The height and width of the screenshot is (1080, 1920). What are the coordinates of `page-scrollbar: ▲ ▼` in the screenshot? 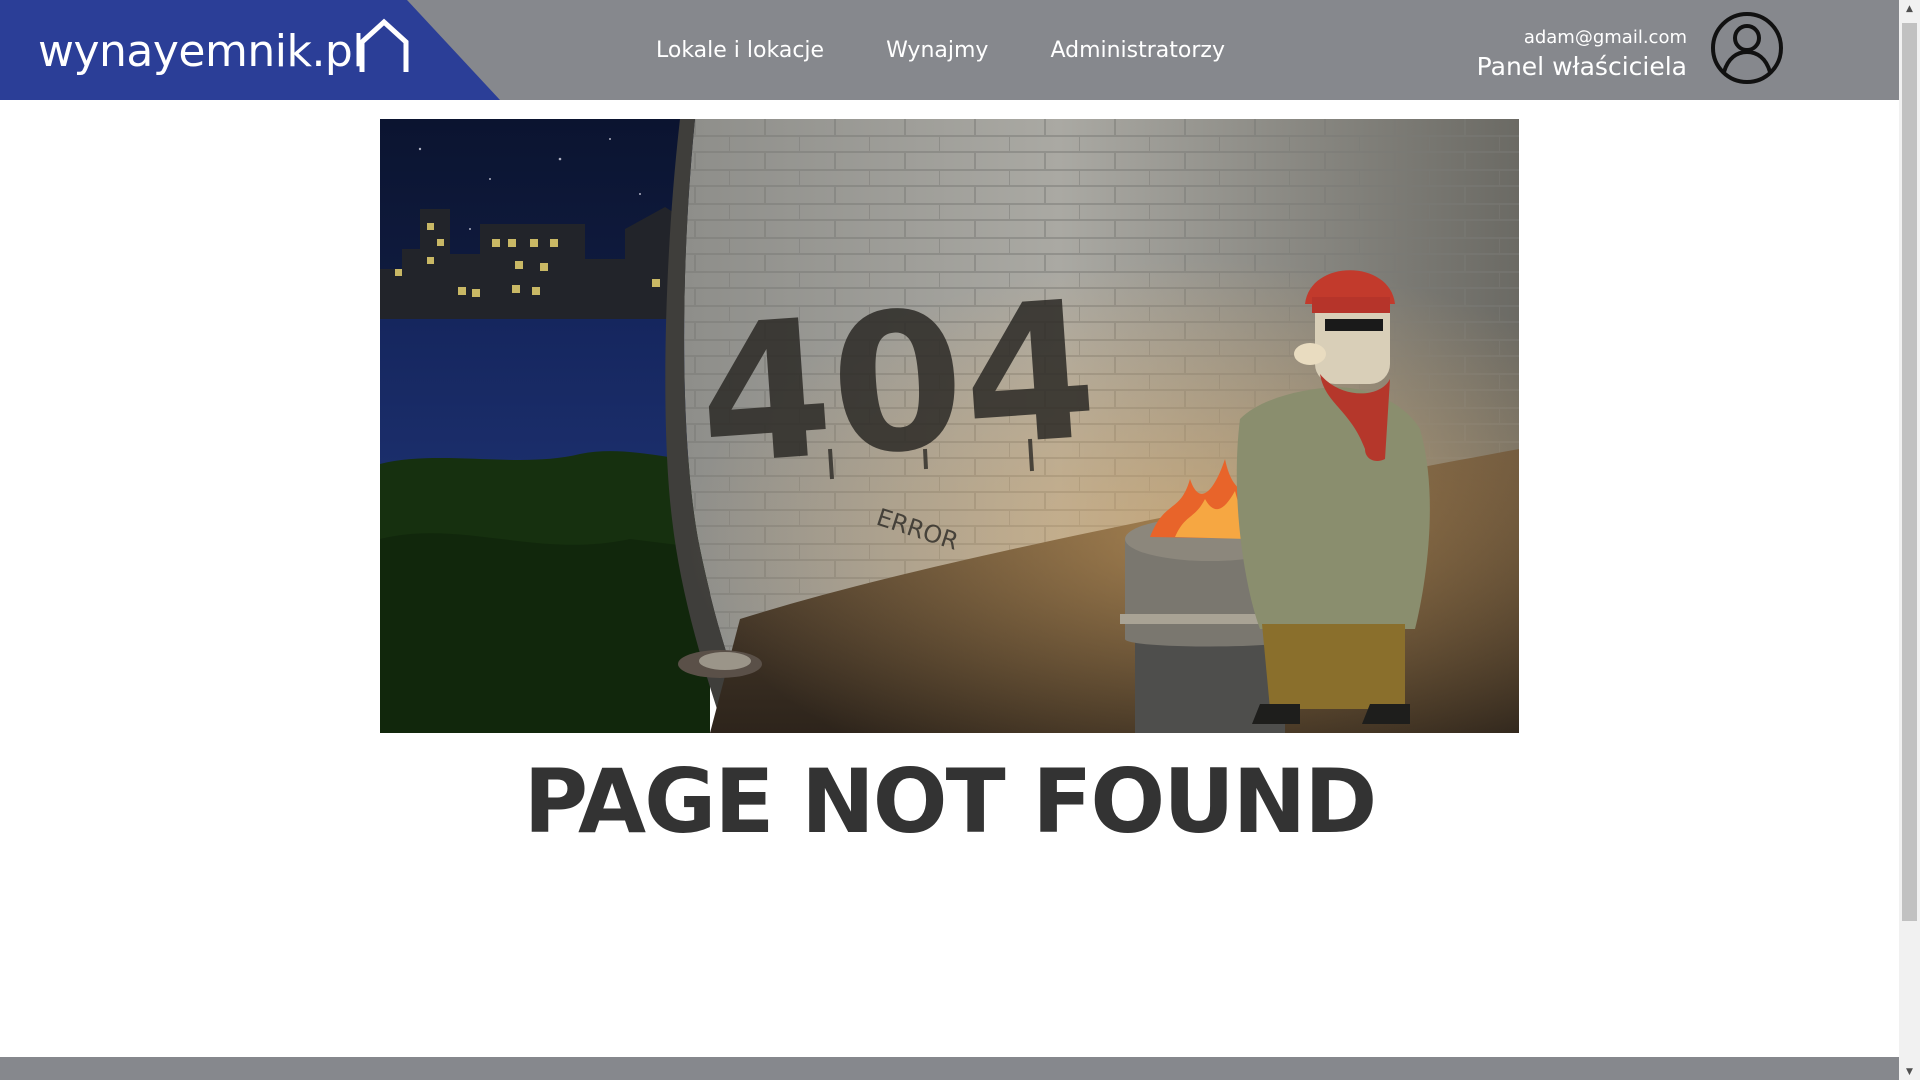 It's located at (1909, 540).